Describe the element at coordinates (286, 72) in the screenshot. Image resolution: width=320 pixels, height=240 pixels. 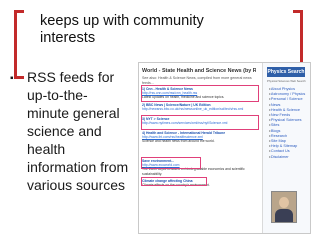
I see `site-logo: Physics Search` at that location.